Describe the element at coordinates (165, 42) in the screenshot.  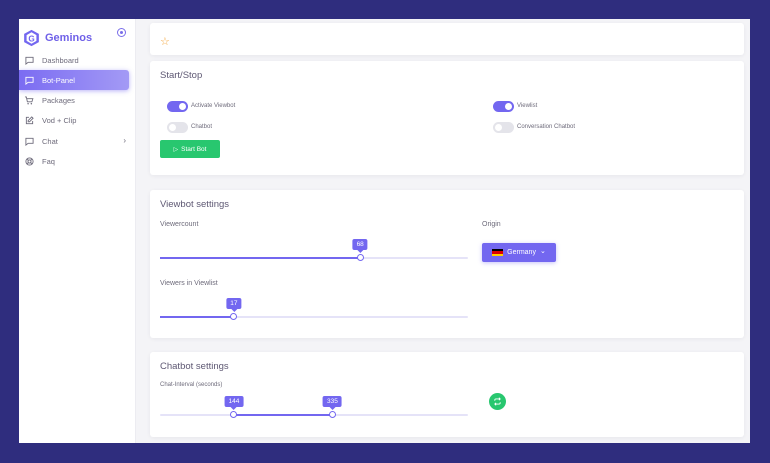
I see `star-icon: ☆` at that location.